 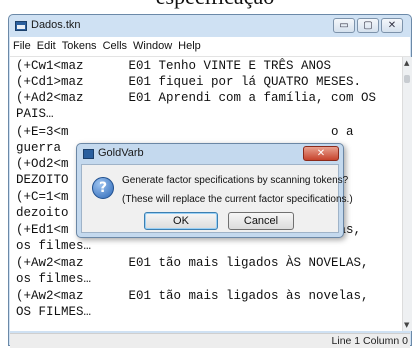 What do you see at coordinates (406, 63) in the screenshot?
I see `scroll-up-icon: ▲` at bounding box center [406, 63].